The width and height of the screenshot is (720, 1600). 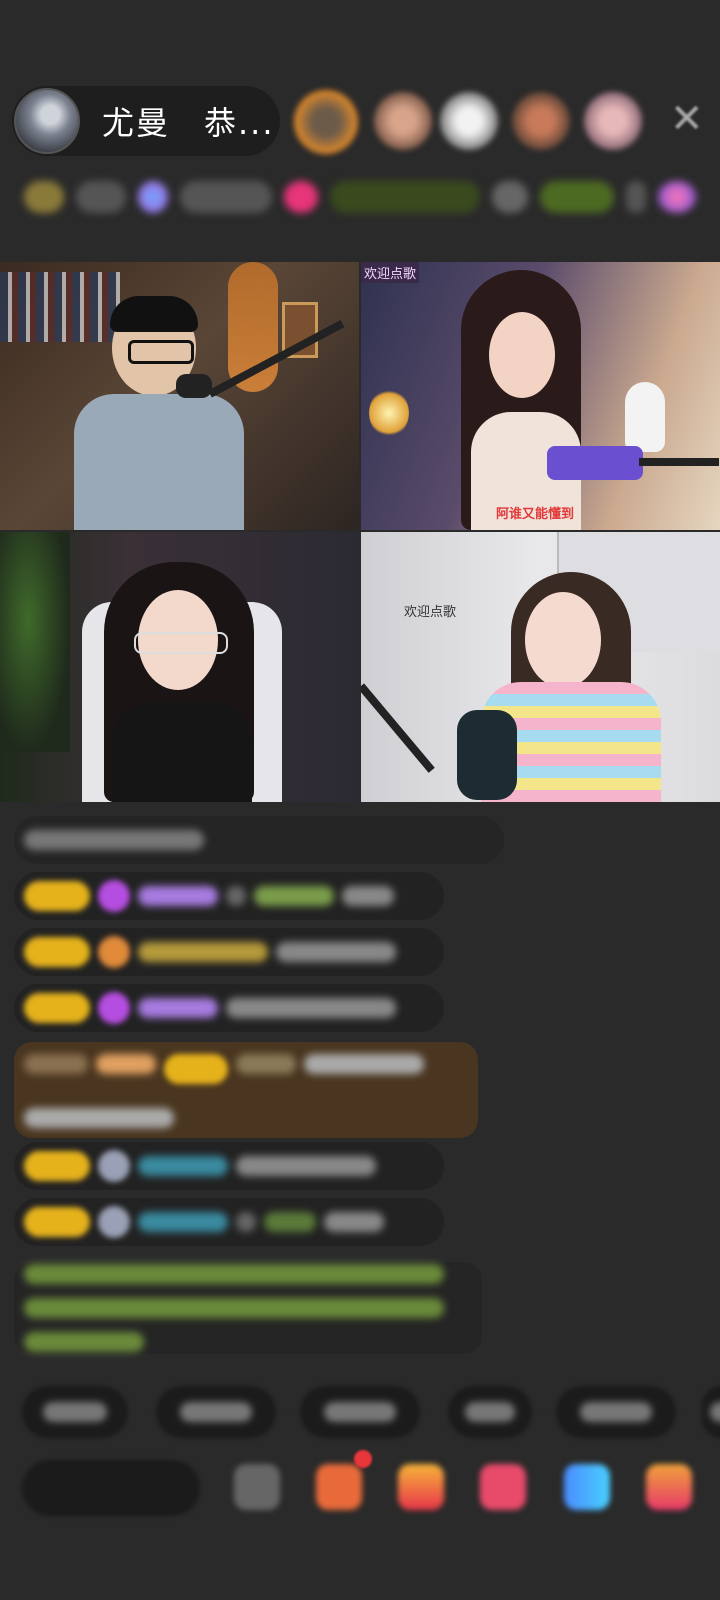 I want to click on system-notice, so click(x=248, y=1308).